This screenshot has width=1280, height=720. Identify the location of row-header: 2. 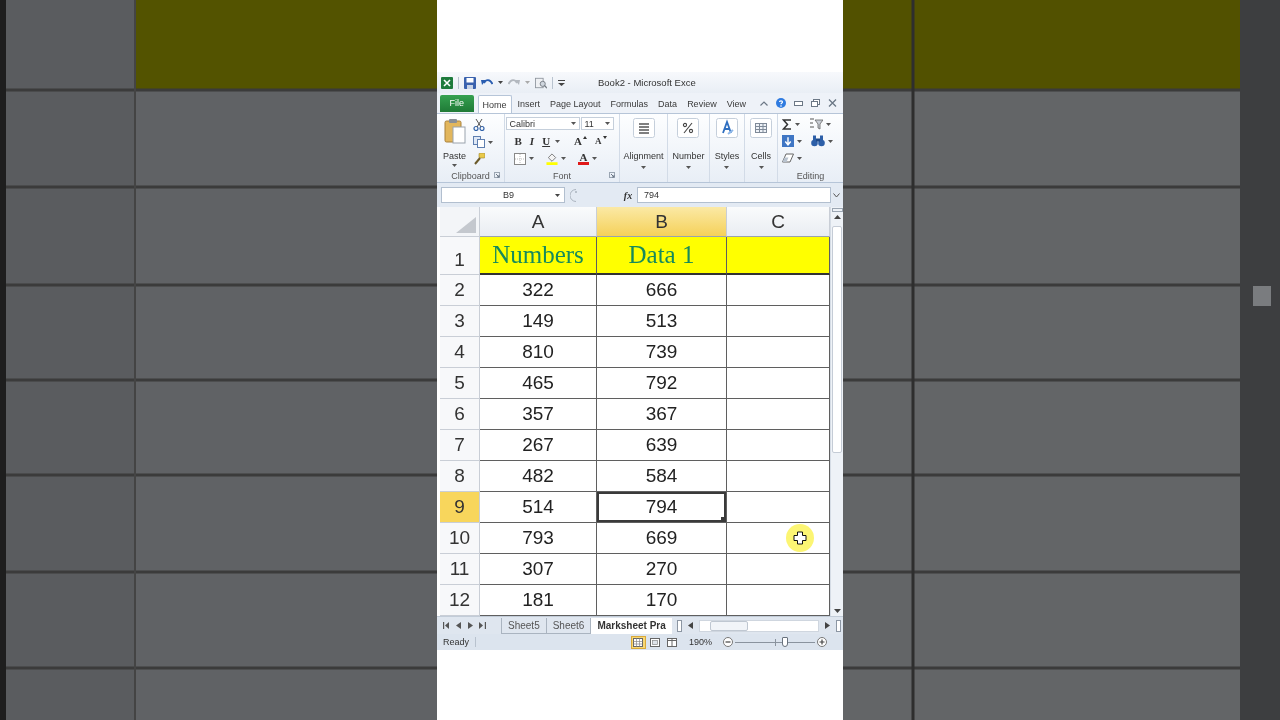
(460, 290).